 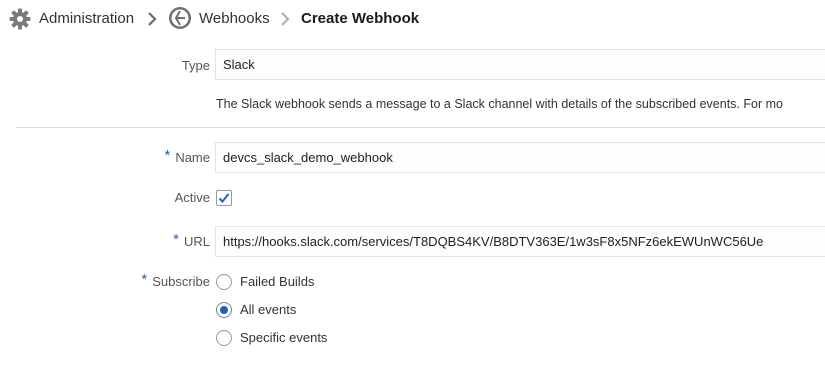 What do you see at coordinates (192, 157) in the screenshot?
I see `name-label-text: Name` at bounding box center [192, 157].